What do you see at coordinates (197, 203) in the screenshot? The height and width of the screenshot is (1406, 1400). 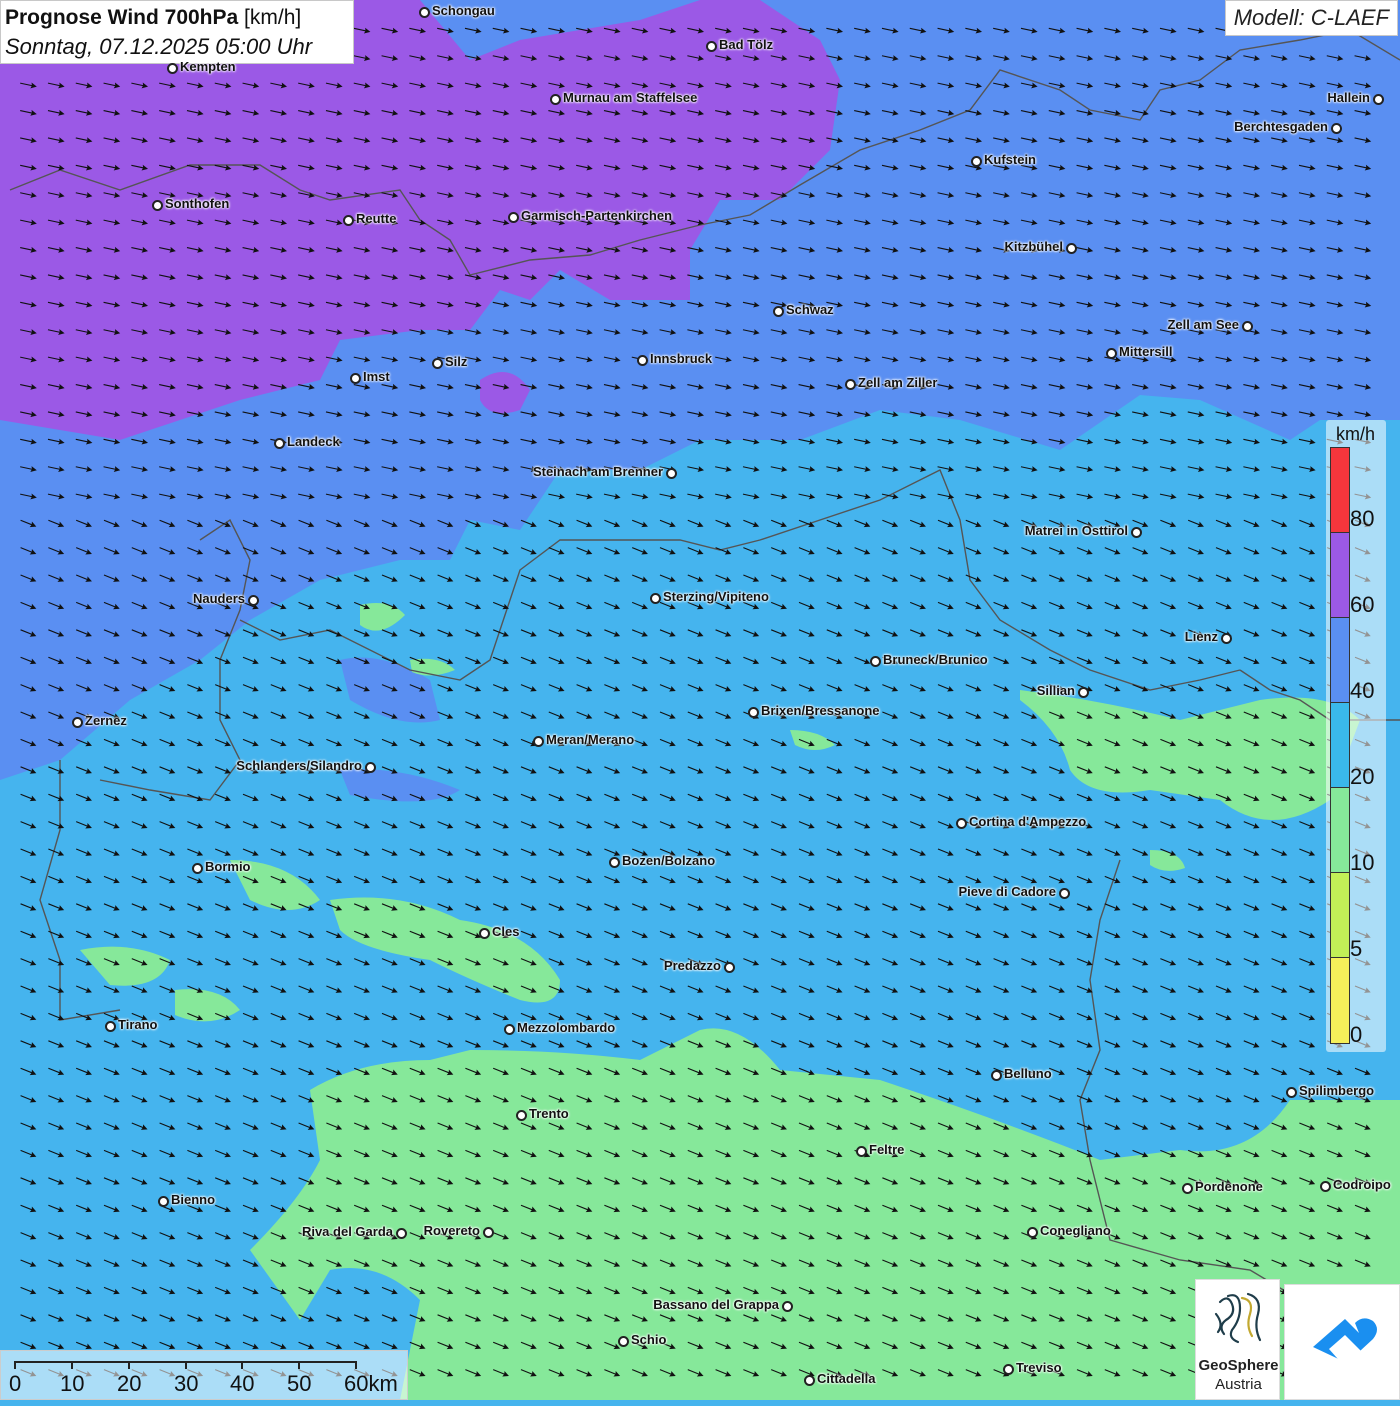 I see `city-label: Sonthofen` at bounding box center [197, 203].